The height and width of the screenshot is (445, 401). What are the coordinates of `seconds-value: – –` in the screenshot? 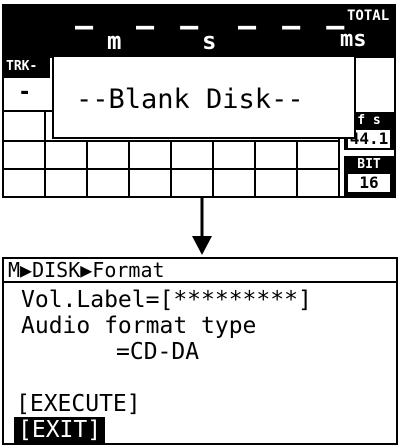 It's located at (169, 26).